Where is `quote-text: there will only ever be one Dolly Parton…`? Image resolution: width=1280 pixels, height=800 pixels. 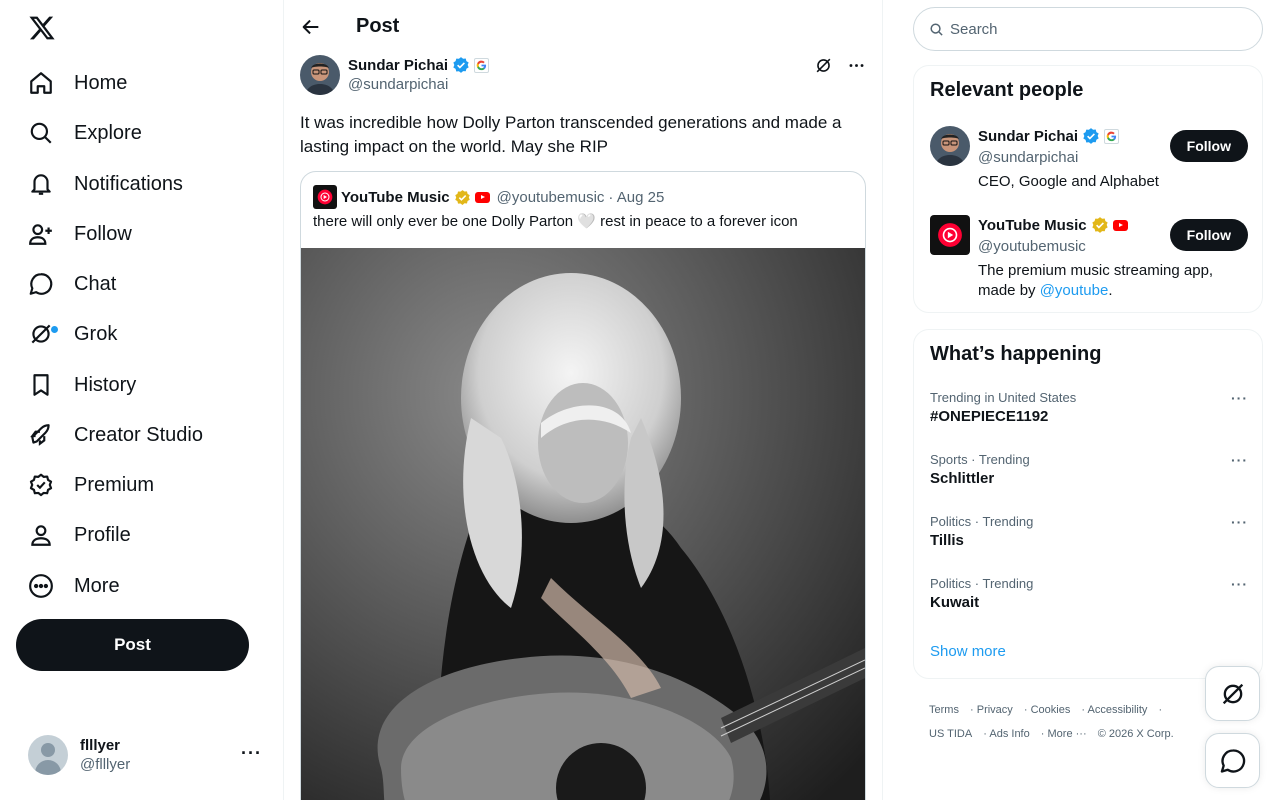 quote-text: there will only ever be one Dolly Parton… is located at coordinates (555, 221).